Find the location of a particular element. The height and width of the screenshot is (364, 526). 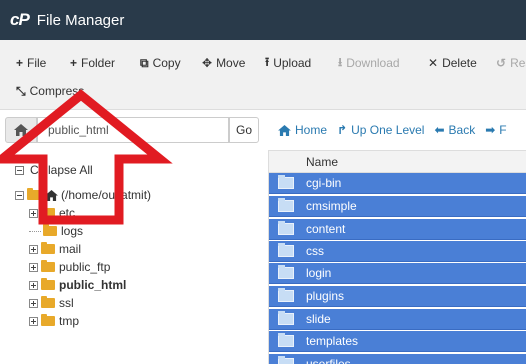

download-button: ⭳ Download is located at coordinates (369, 63).